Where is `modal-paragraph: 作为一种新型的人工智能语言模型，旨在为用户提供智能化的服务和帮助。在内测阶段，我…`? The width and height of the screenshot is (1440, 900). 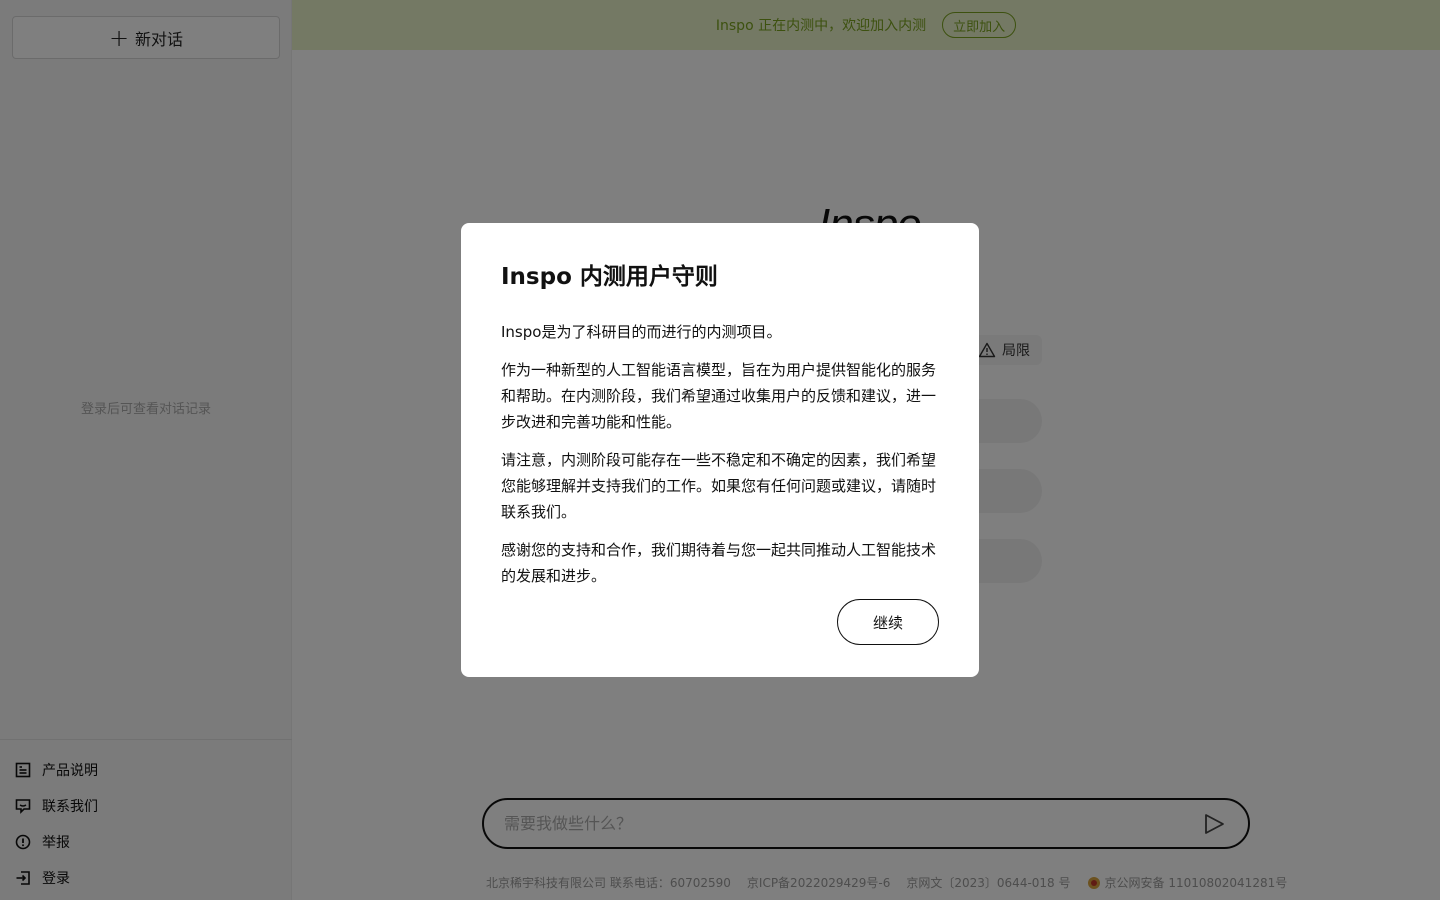
modal-paragraph: 作为一种新型的人工智能语言模型，旨在为用户提供智能化的服务和帮助。在内测阶段，我… is located at coordinates (719, 396).